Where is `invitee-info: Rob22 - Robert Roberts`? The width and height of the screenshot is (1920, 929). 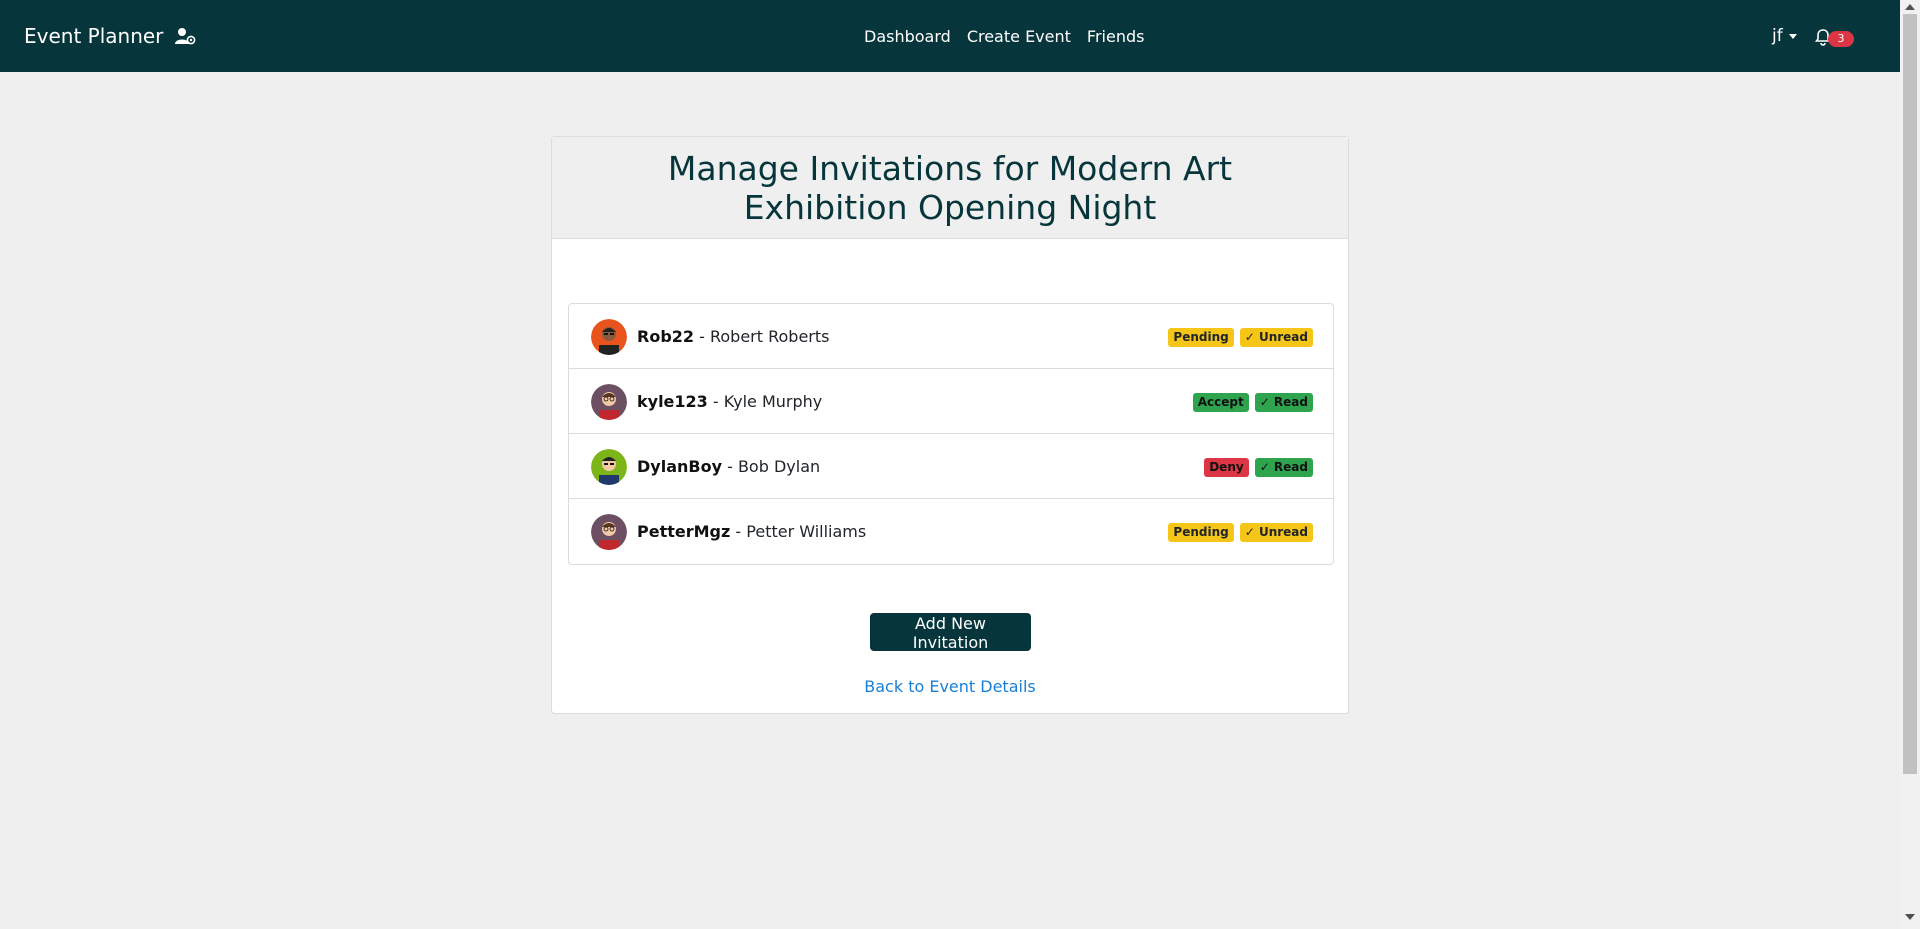 invitee-info: Rob22 - Robert Roberts is located at coordinates (733, 336).